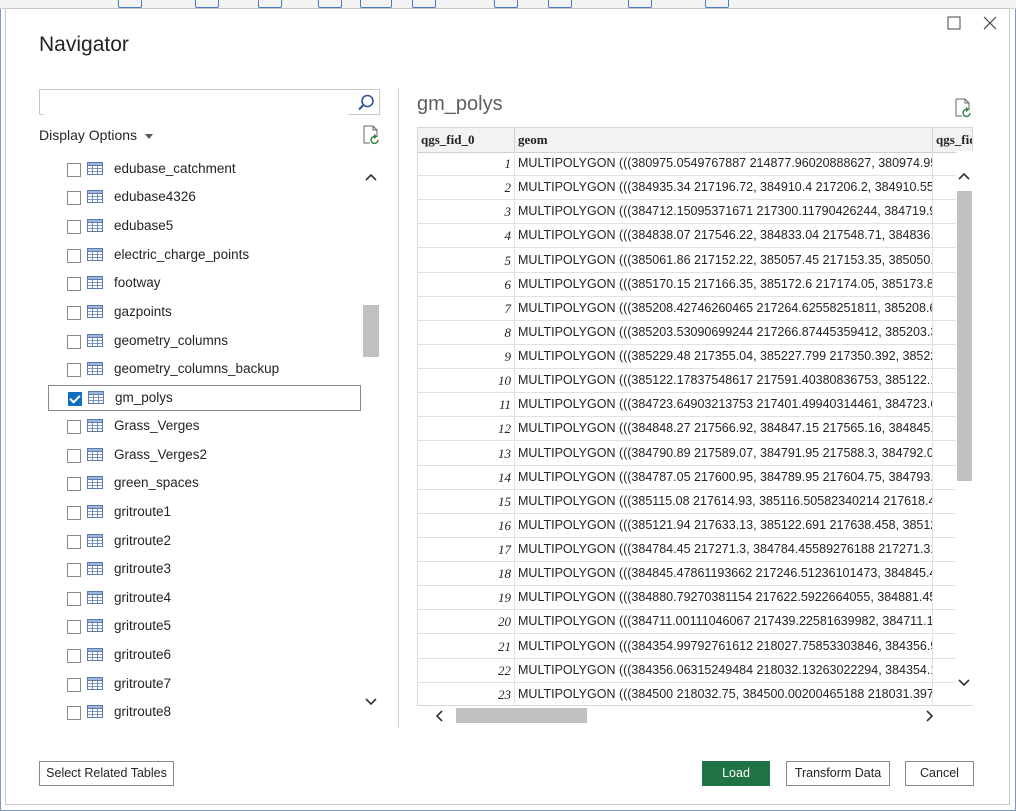 The width and height of the screenshot is (1016, 811). I want to click on list-item: gritroute2, so click(204, 542).